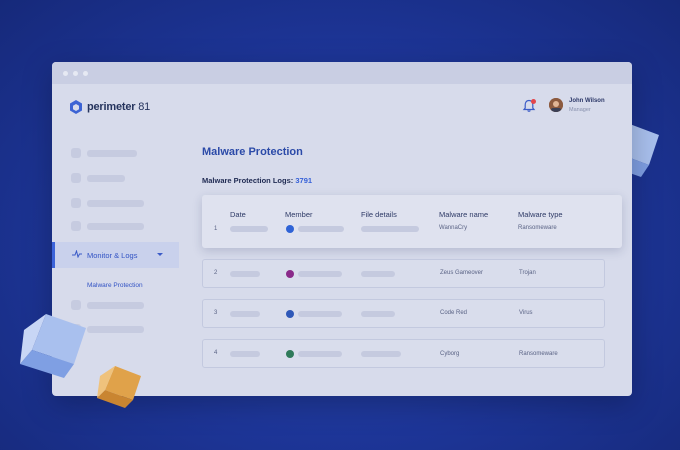 The width and height of the screenshot is (680, 450). What do you see at coordinates (252, 152) in the screenshot?
I see `page-title: Malware Protection` at bounding box center [252, 152].